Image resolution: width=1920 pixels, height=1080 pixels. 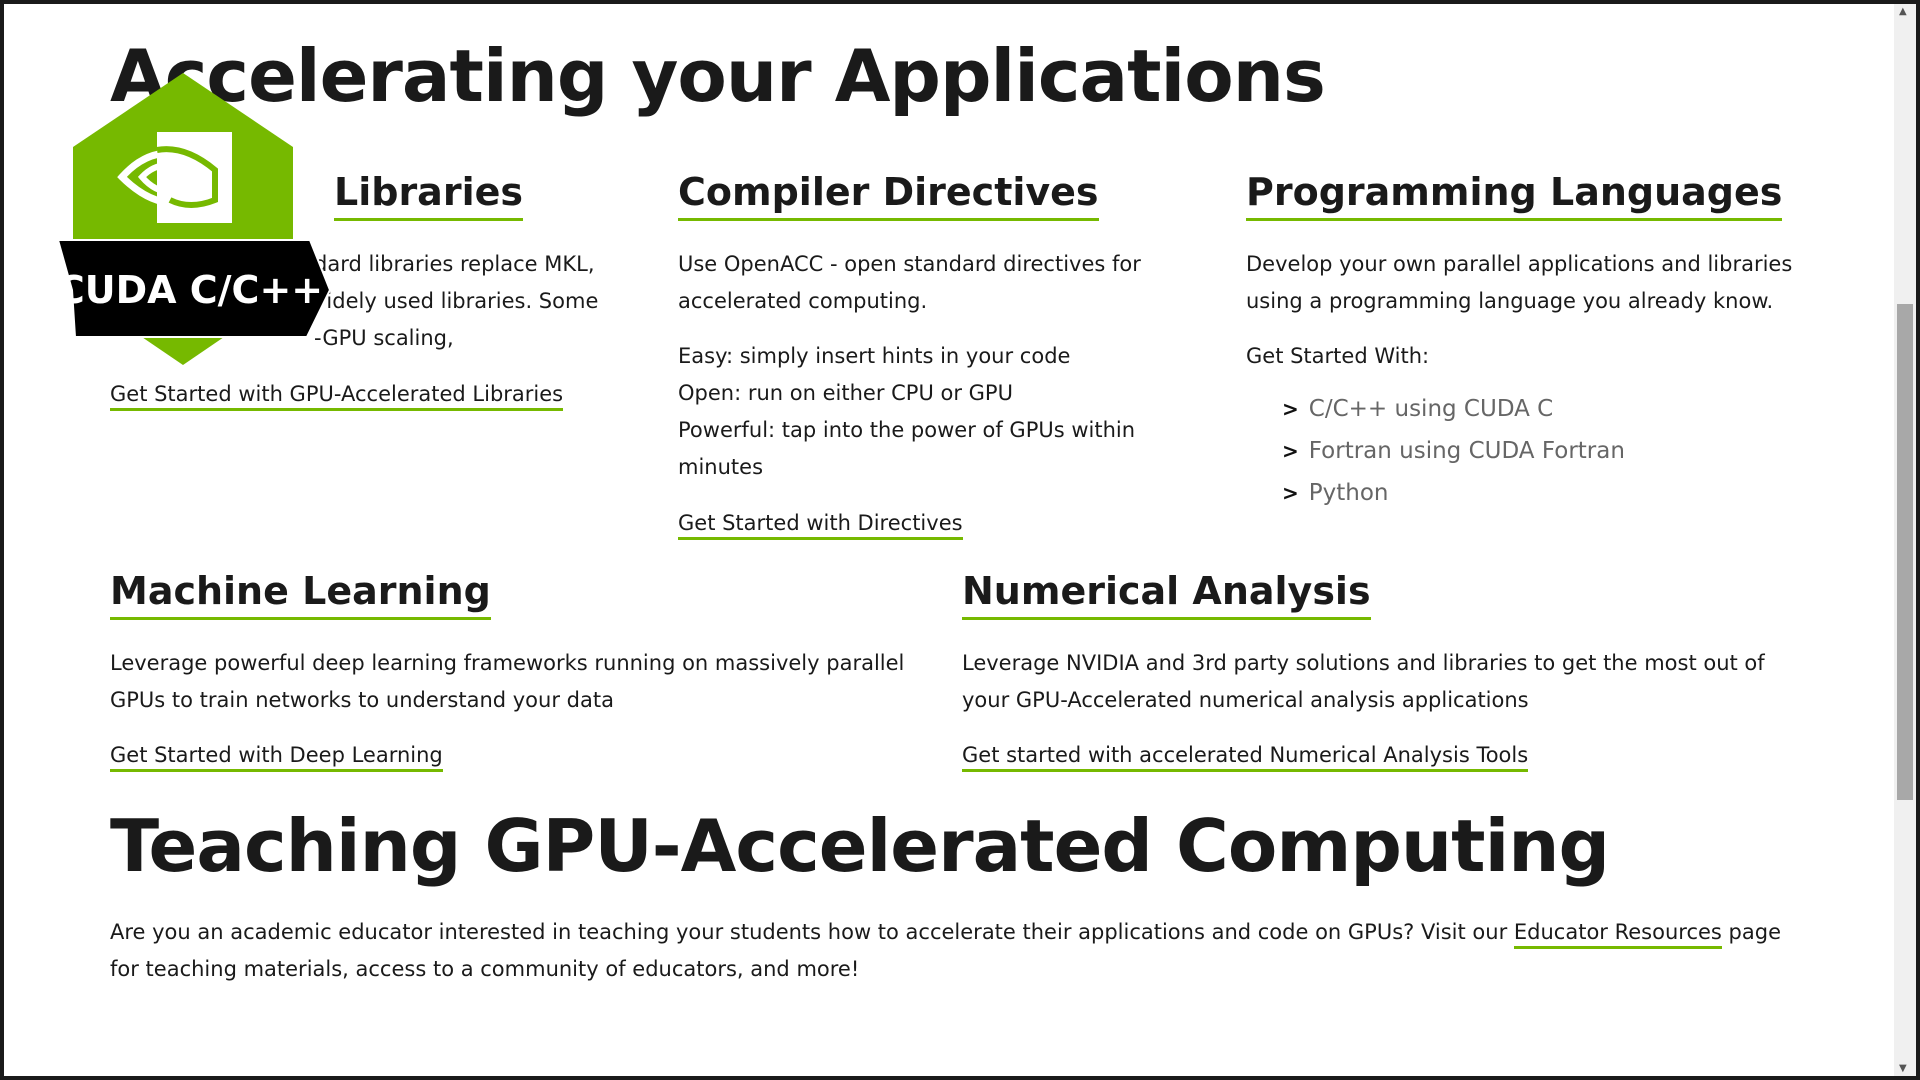 I want to click on directives-heading: Compiler Directives, so click(x=888, y=195).